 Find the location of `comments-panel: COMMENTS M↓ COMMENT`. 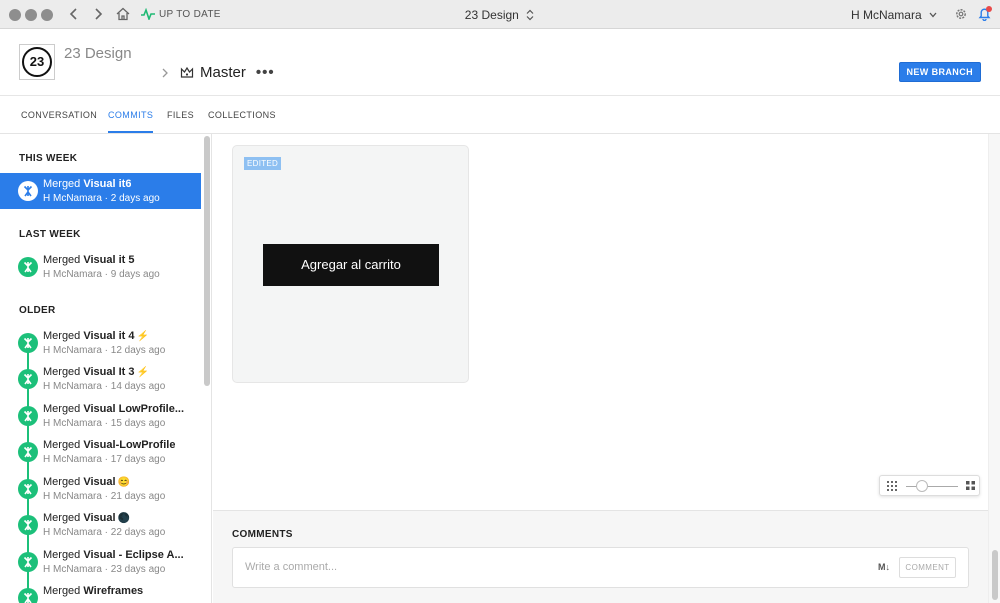

comments-panel: COMMENTS M↓ COMMENT is located at coordinates (600, 556).